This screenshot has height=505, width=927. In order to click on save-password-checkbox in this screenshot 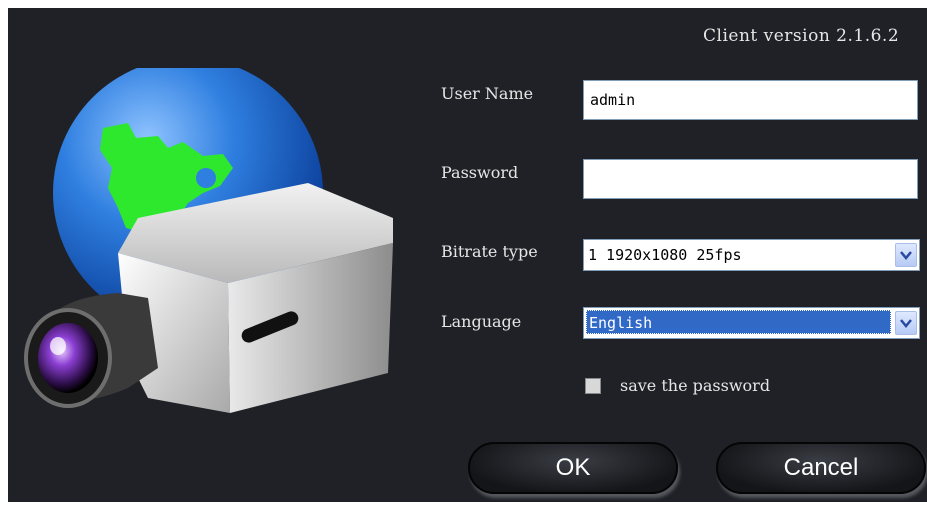, I will do `click(593, 386)`.